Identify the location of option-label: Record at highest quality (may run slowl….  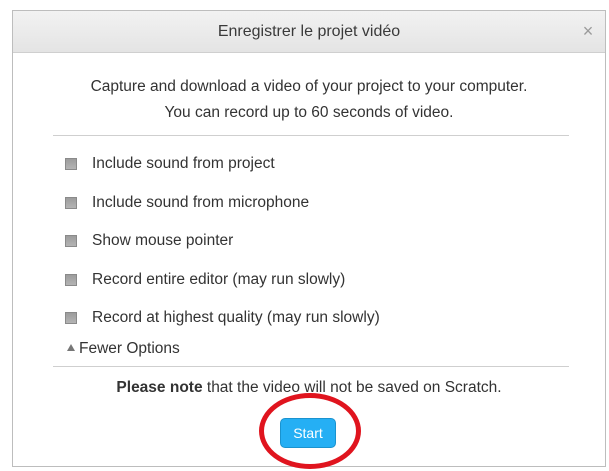
(236, 318).